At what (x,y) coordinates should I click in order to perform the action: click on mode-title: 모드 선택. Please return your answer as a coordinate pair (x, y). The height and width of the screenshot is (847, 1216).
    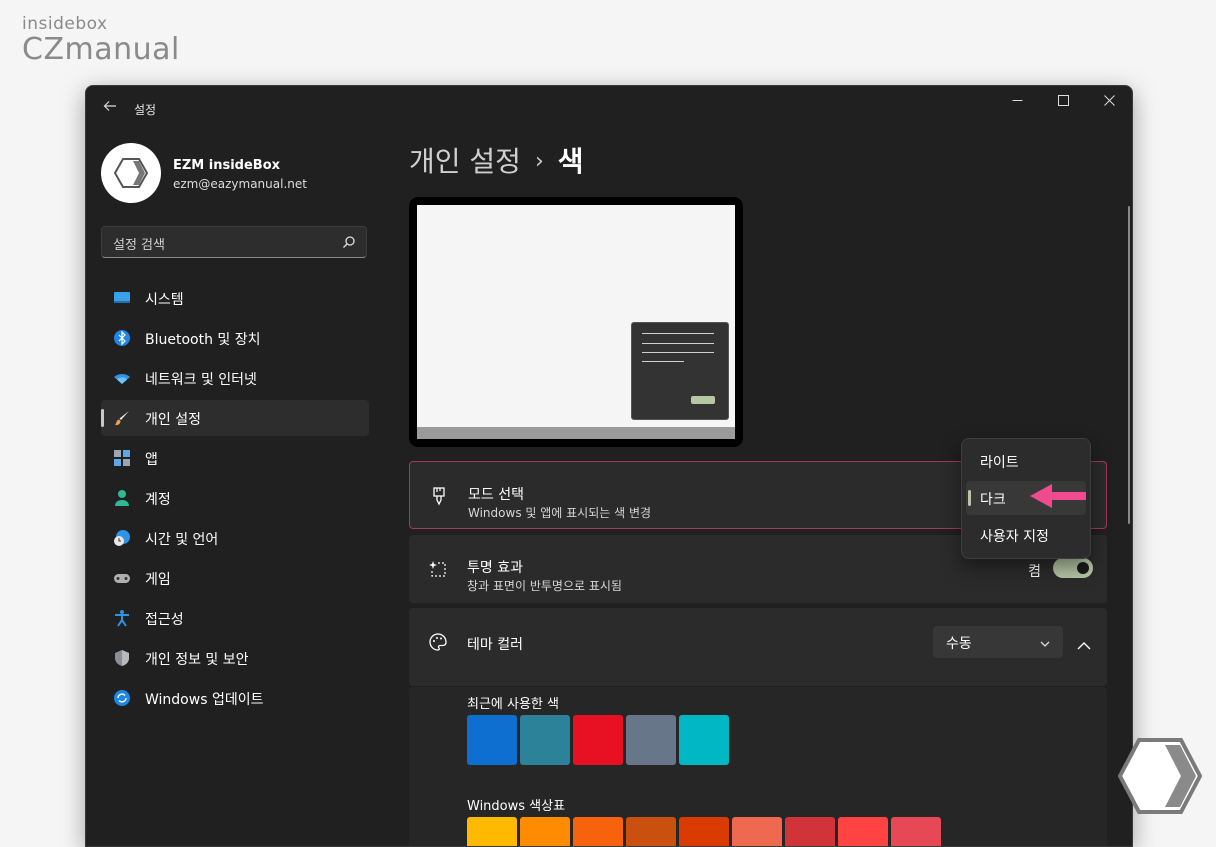
    Looking at the image, I should click on (496, 495).